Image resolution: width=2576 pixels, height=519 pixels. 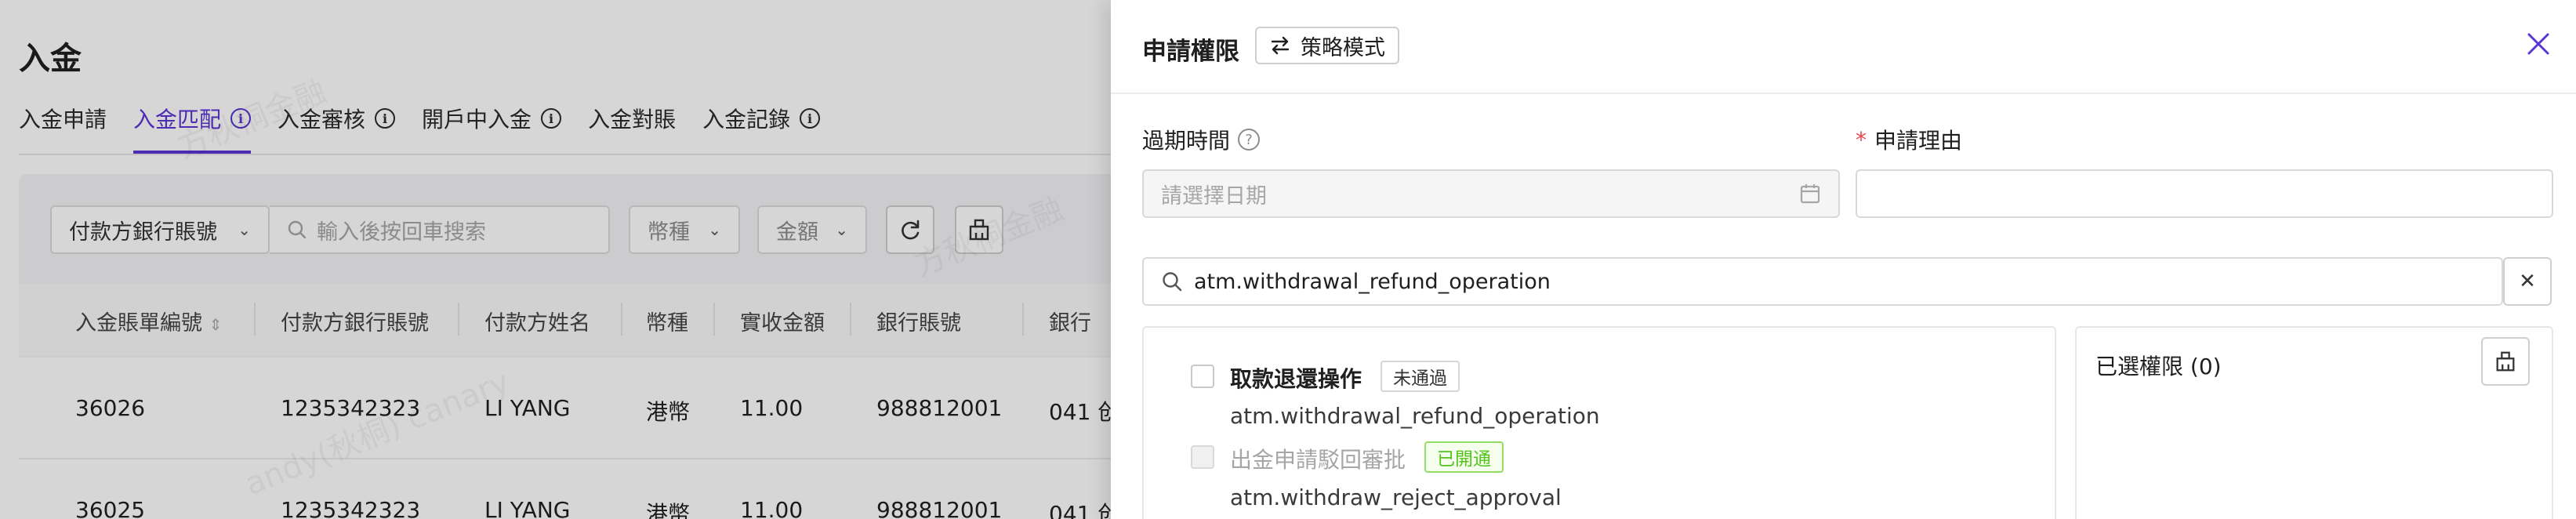 I want to click on expire-time-label: 過期時間 ?, so click(x=1201, y=139).